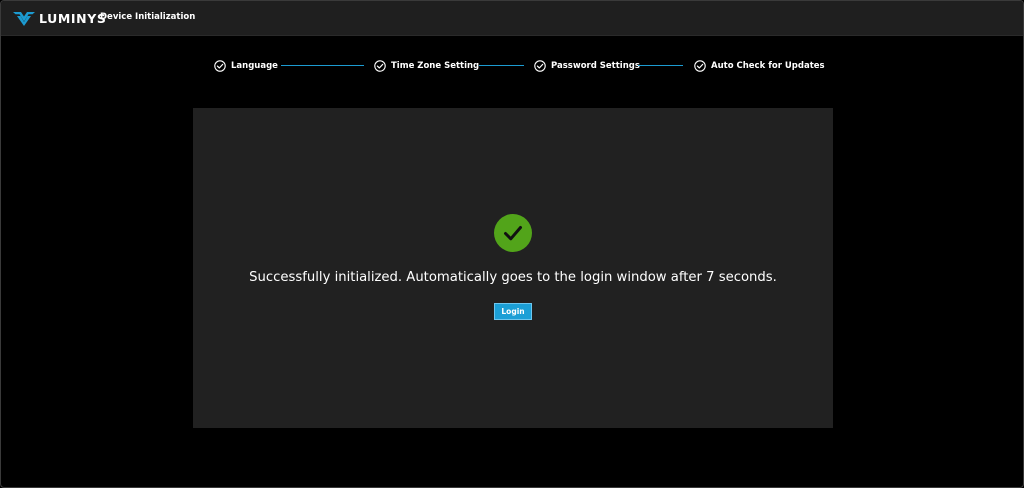 The image size is (1024, 488). I want to click on logo: LUMINYS, so click(59, 18).